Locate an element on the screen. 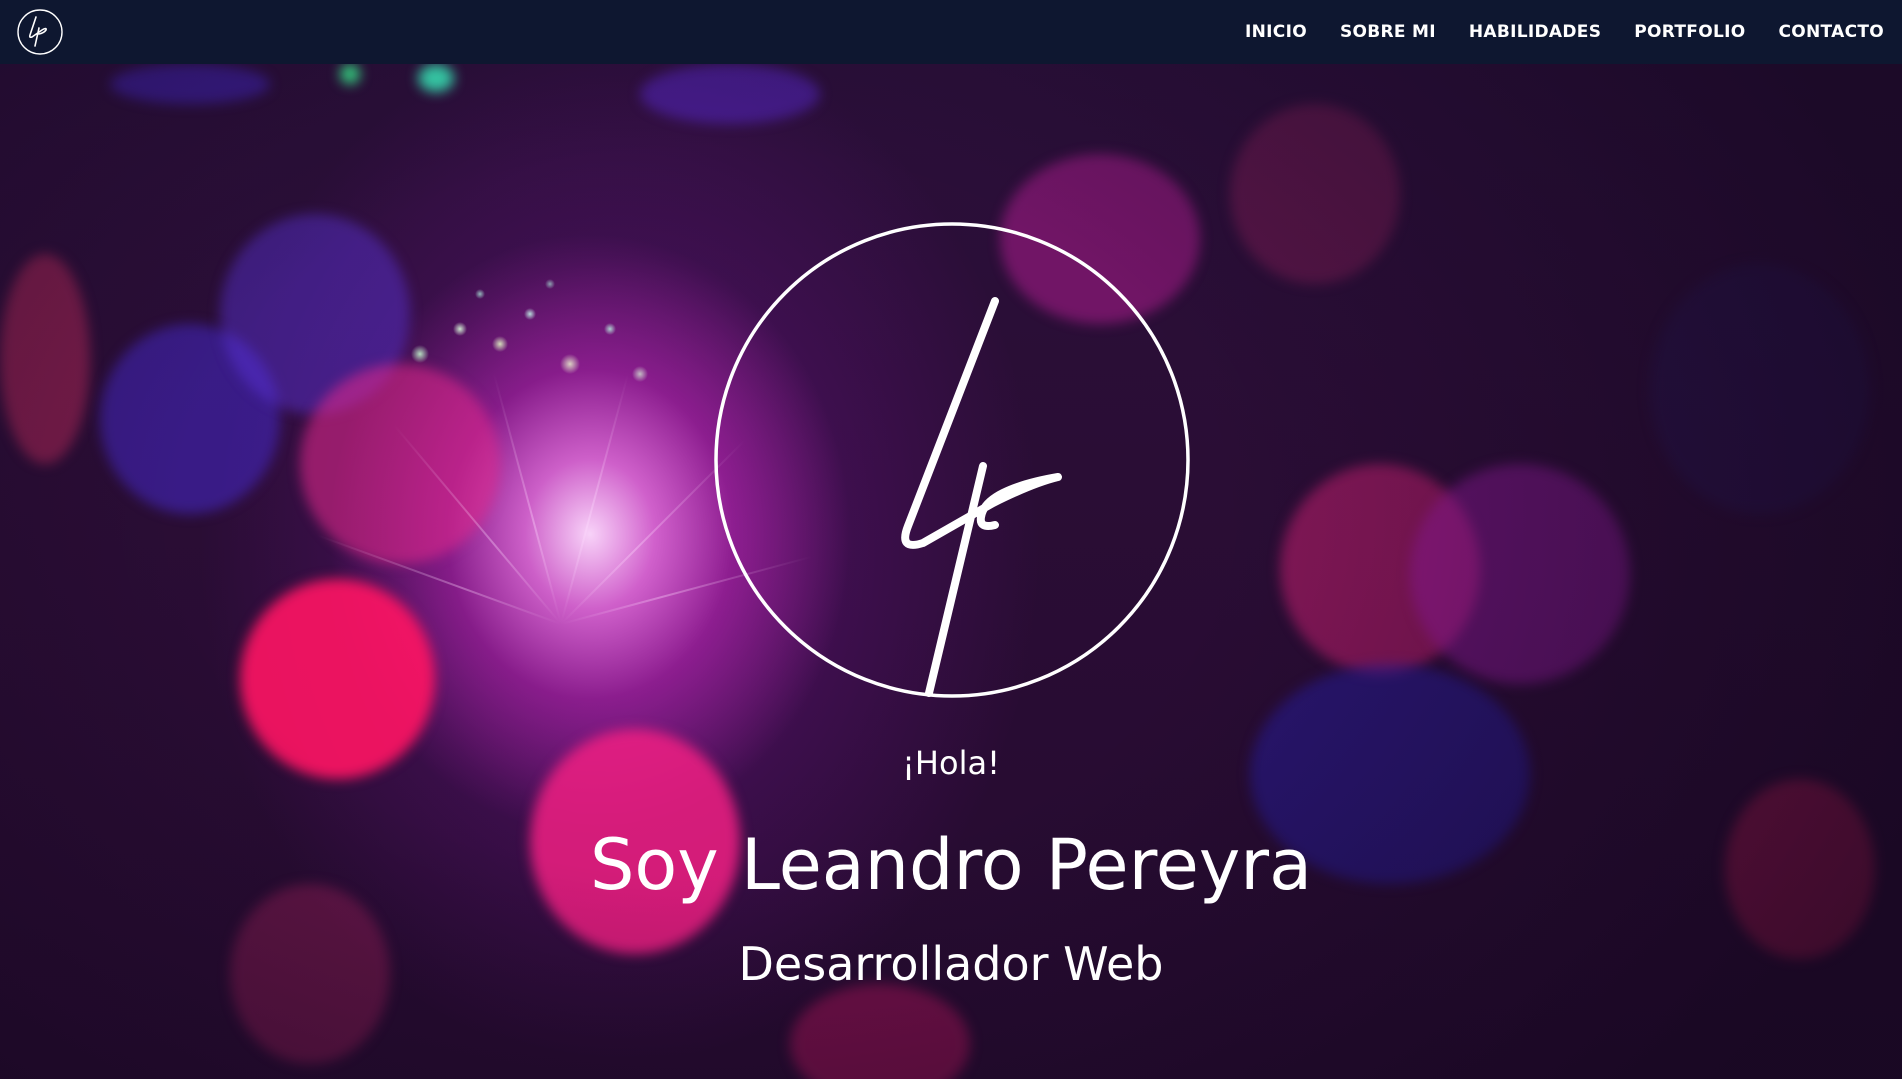 The height and width of the screenshot is (1079, 1902). hero-role: Desarrollador Web is located at coordinates (951, 964).